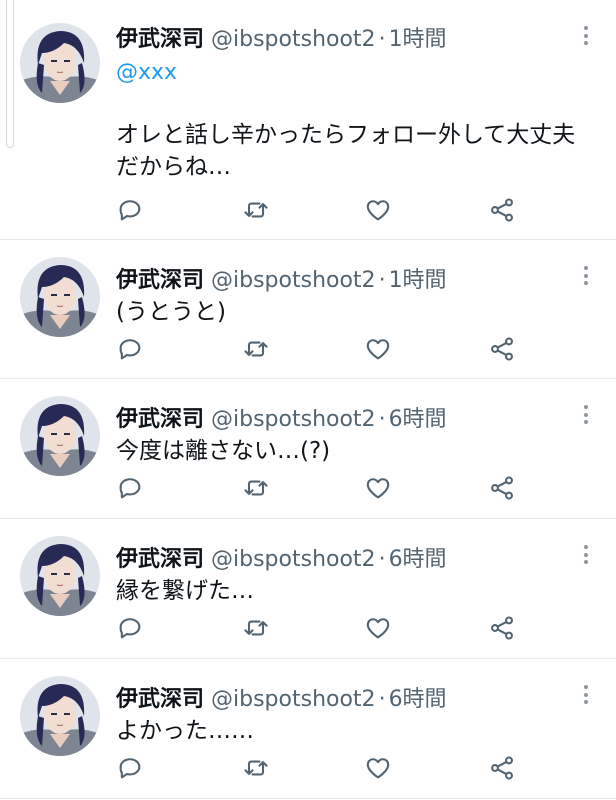 The width and height of the screenshot is (616, 800). I want to click on mention-link: @xxx, so click(354, 73).